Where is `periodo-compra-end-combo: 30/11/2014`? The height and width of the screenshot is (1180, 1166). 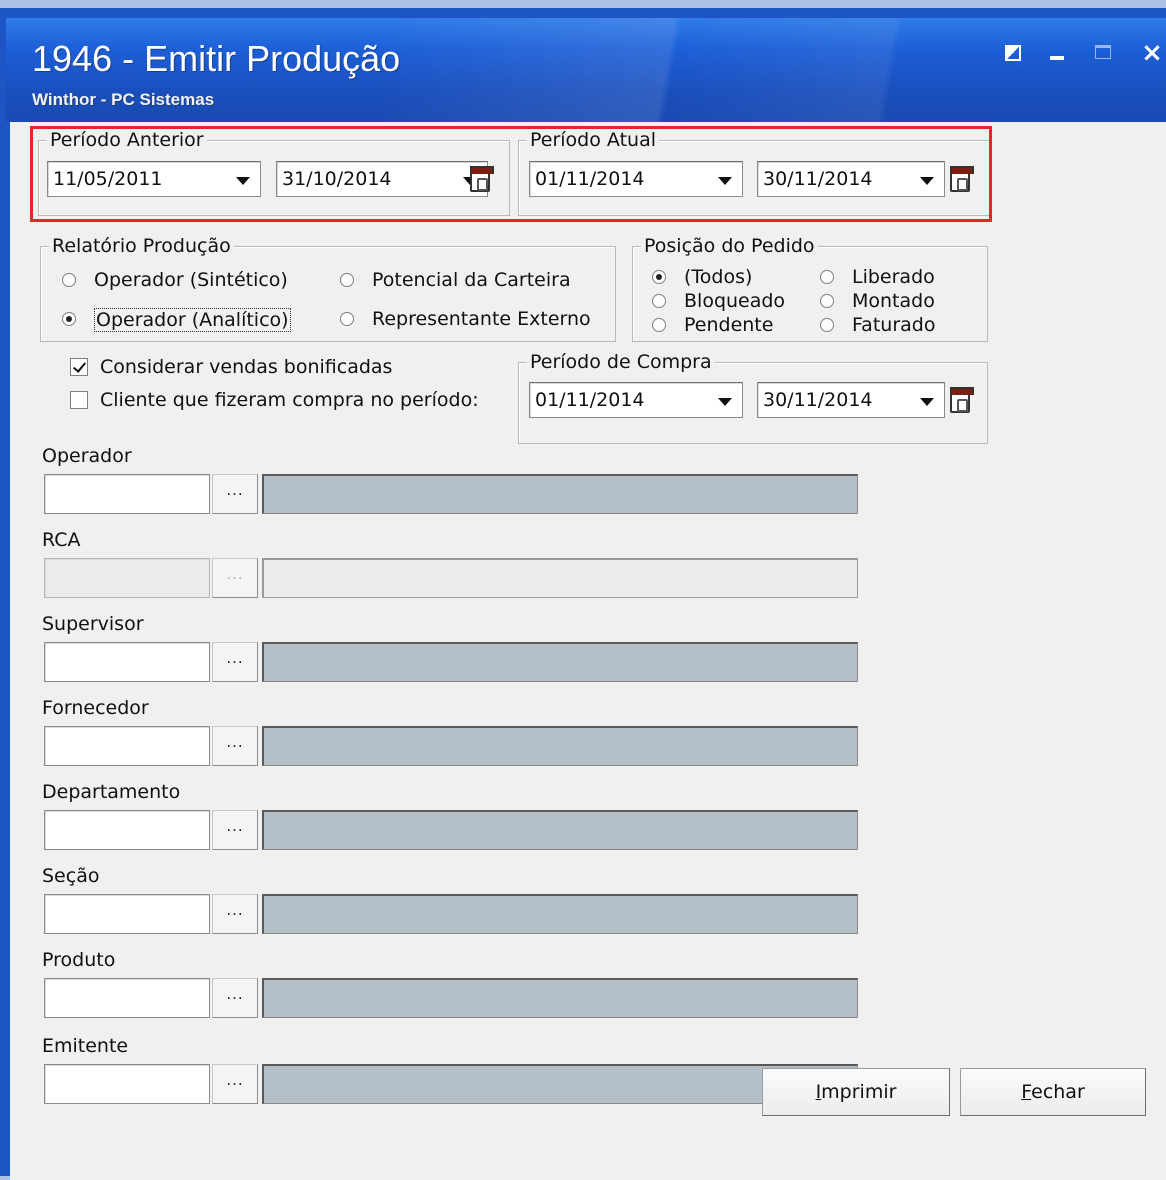
periodo-compra-end-combo: 30/11/2014 is located at coordinates (851, 400).